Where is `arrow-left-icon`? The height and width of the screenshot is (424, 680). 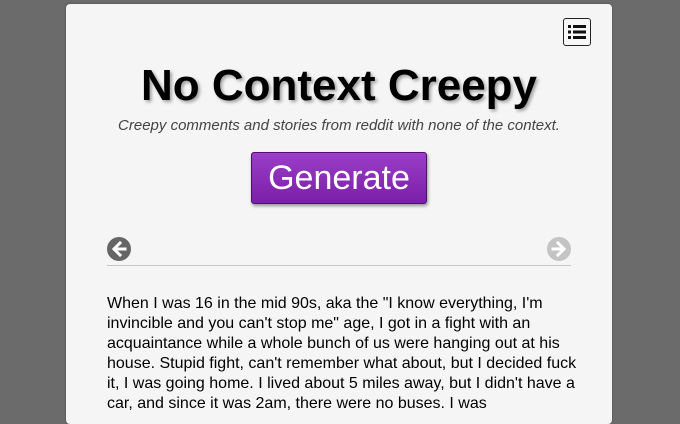 arrow-left-icon is located at coordinates (119, 249).